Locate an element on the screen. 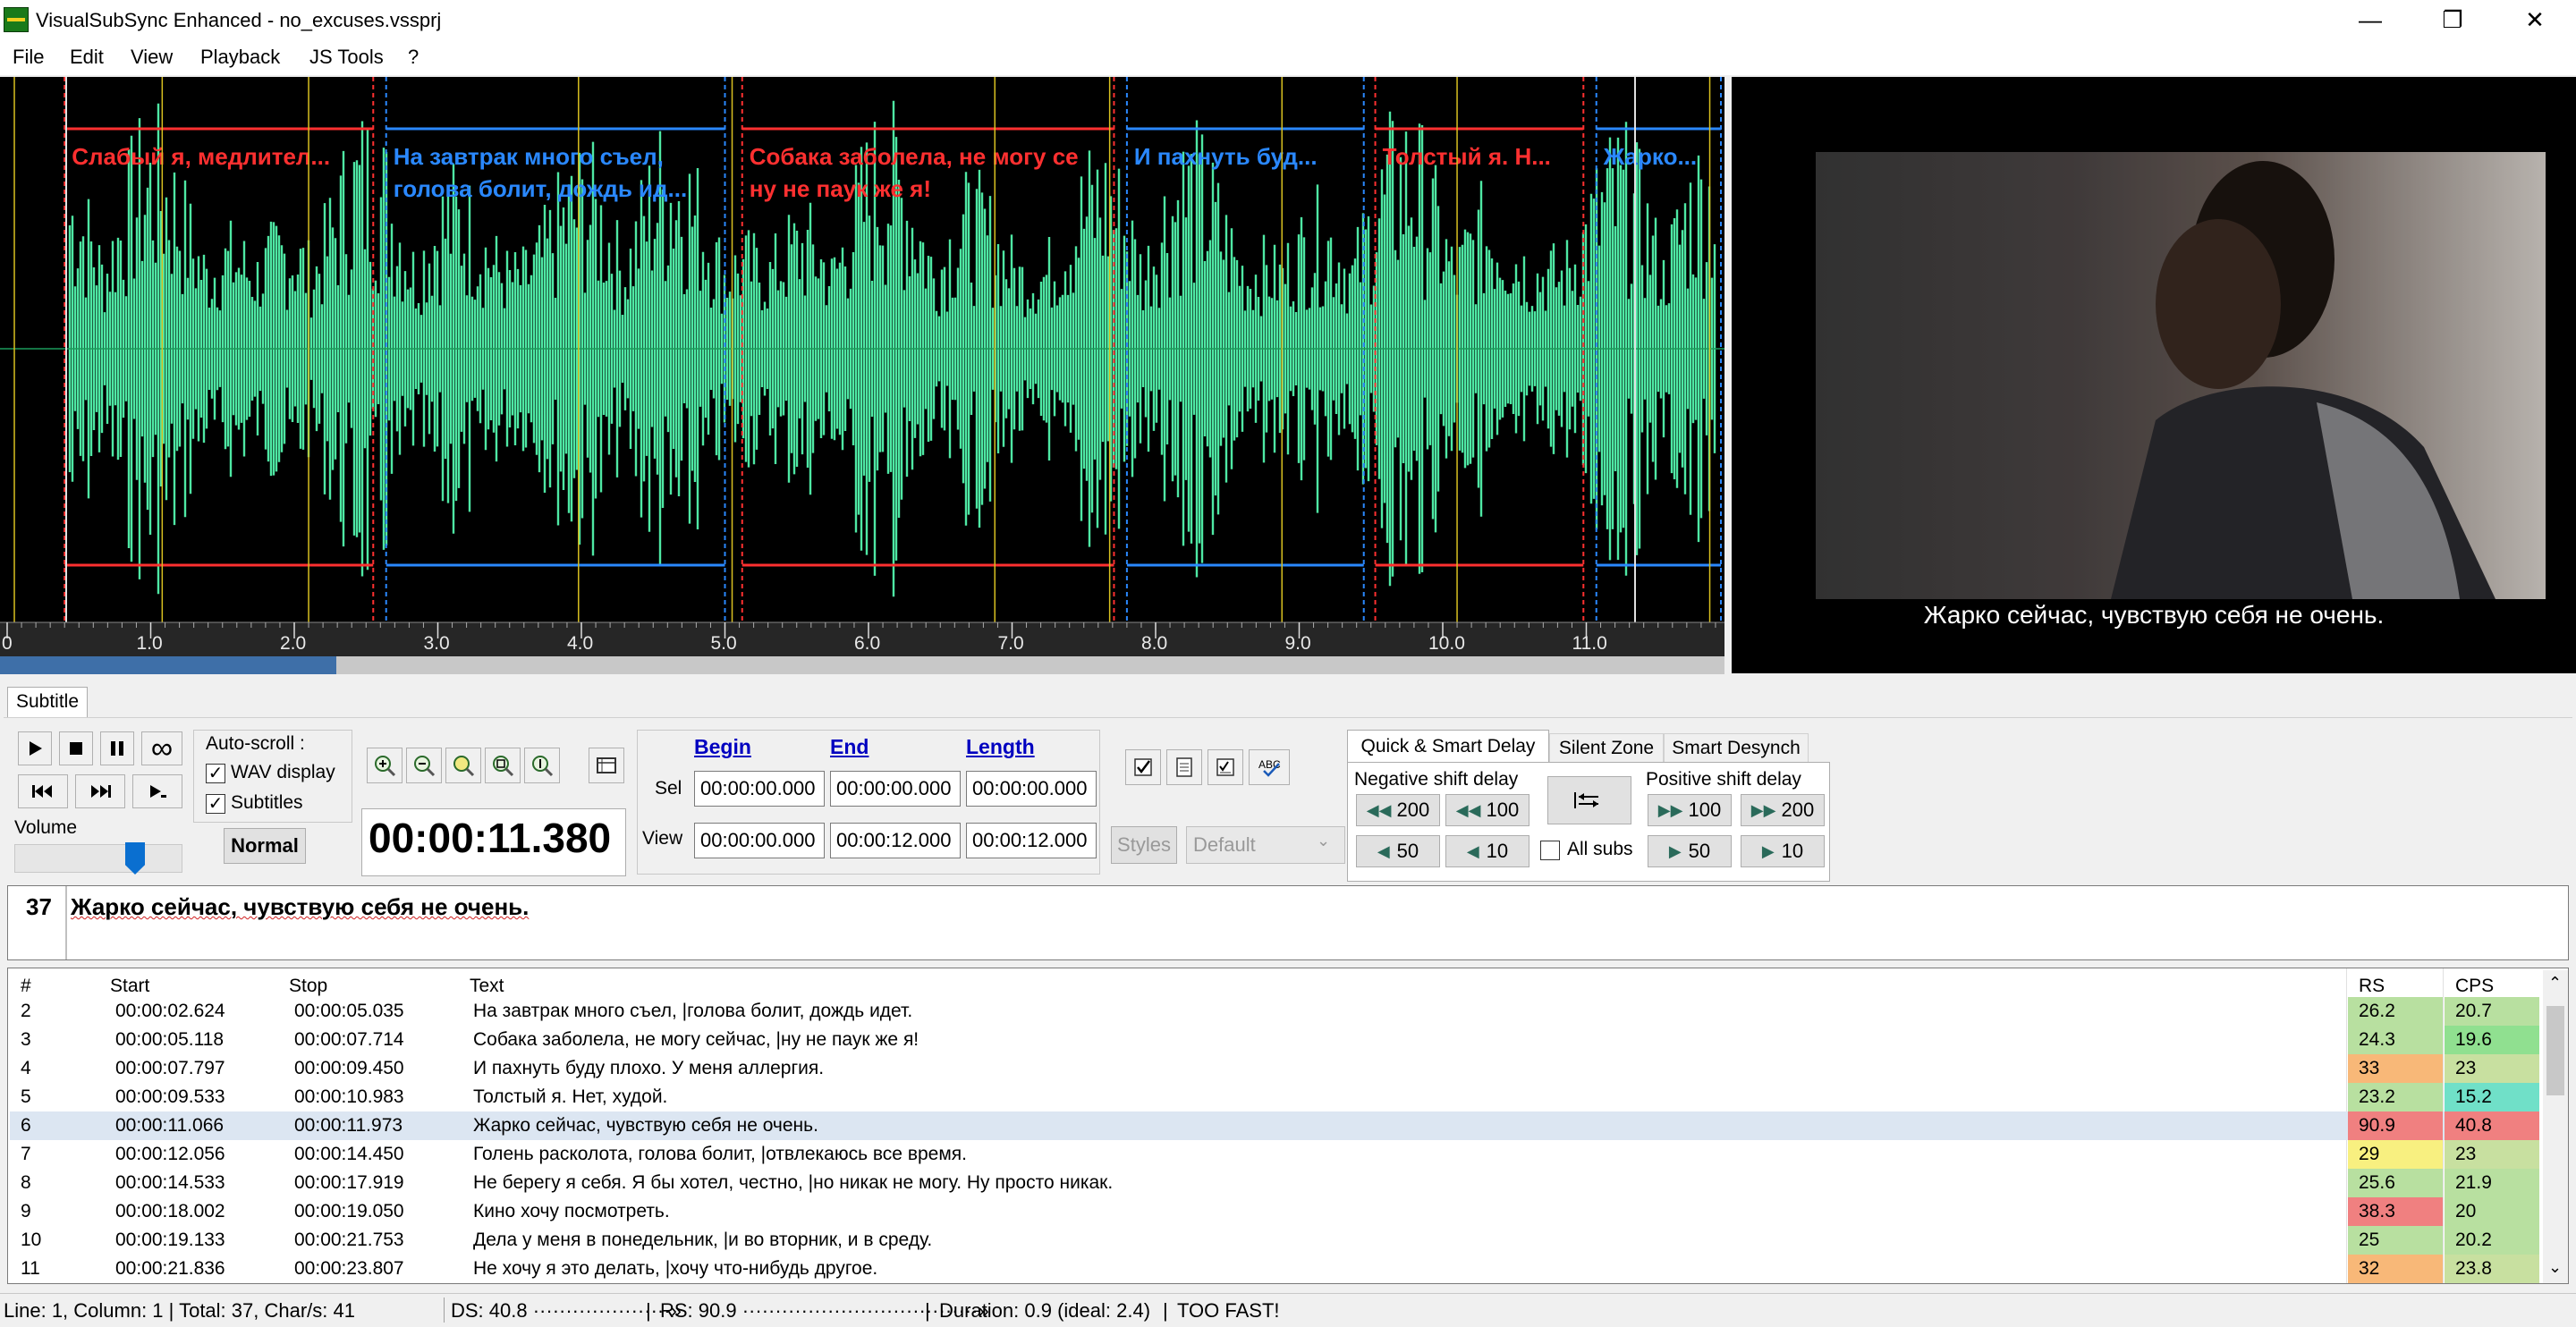 The width and height of the screenshot is (2576, 1327). tab-quick-smart-delay: Quick & Smart Delay is located at coordinates (1448, 747).